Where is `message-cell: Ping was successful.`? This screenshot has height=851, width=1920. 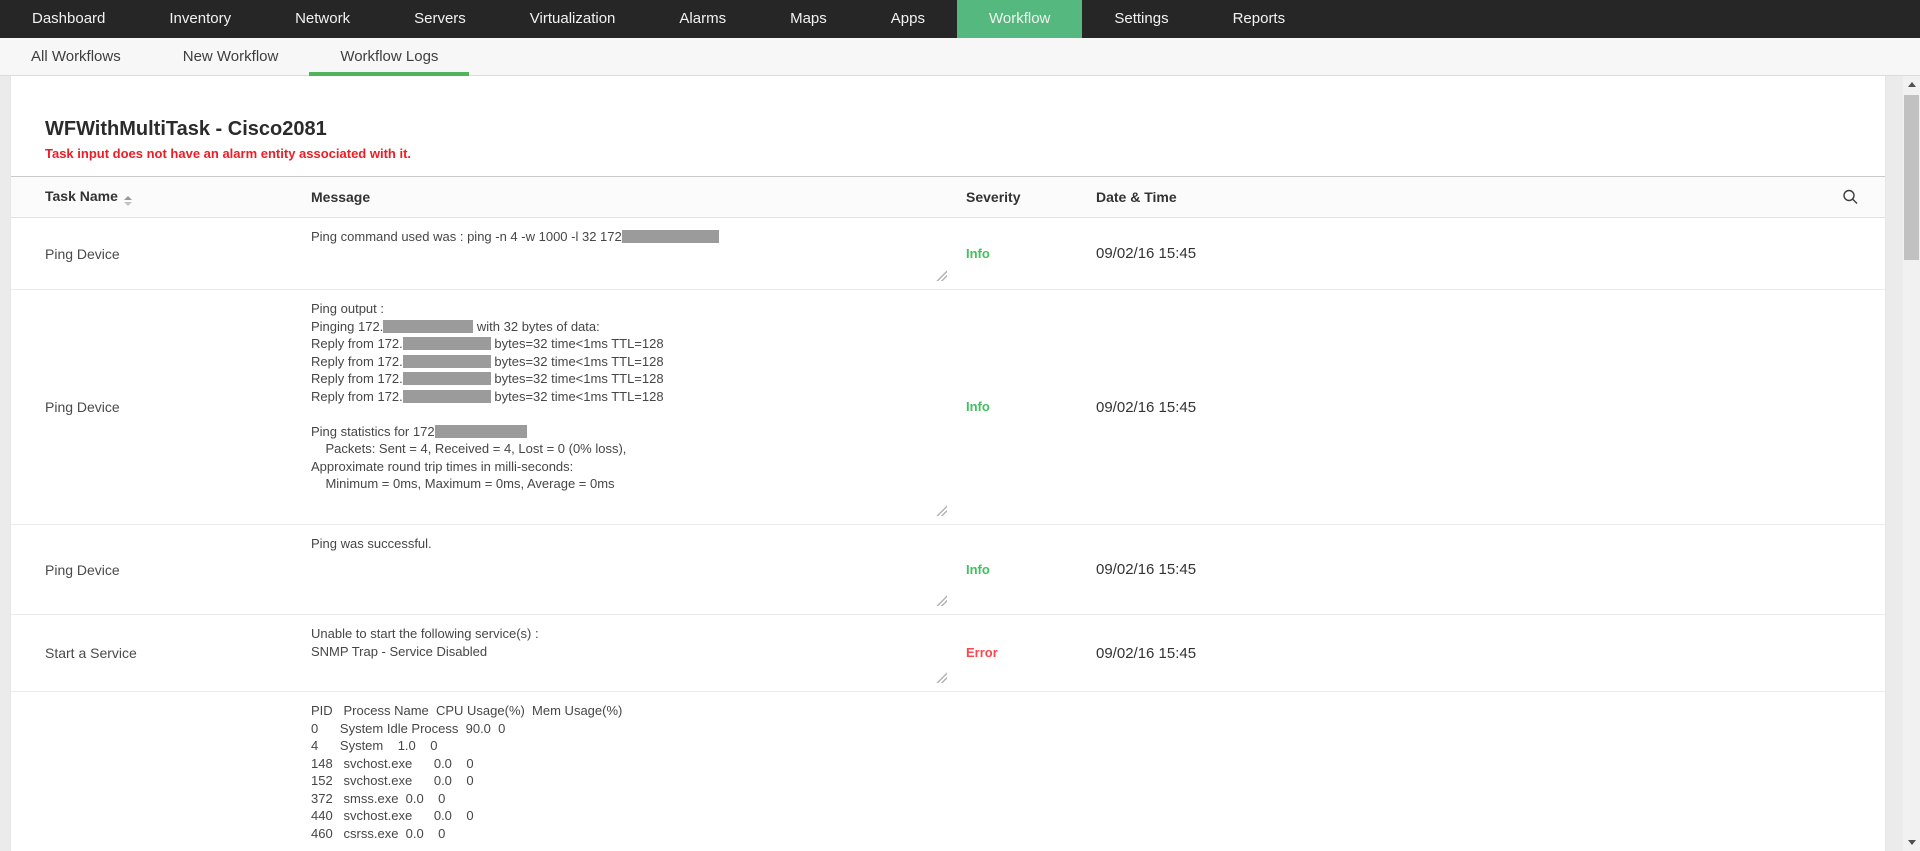 message-cell: Ping was successful. is located at coordinates (631, 569).